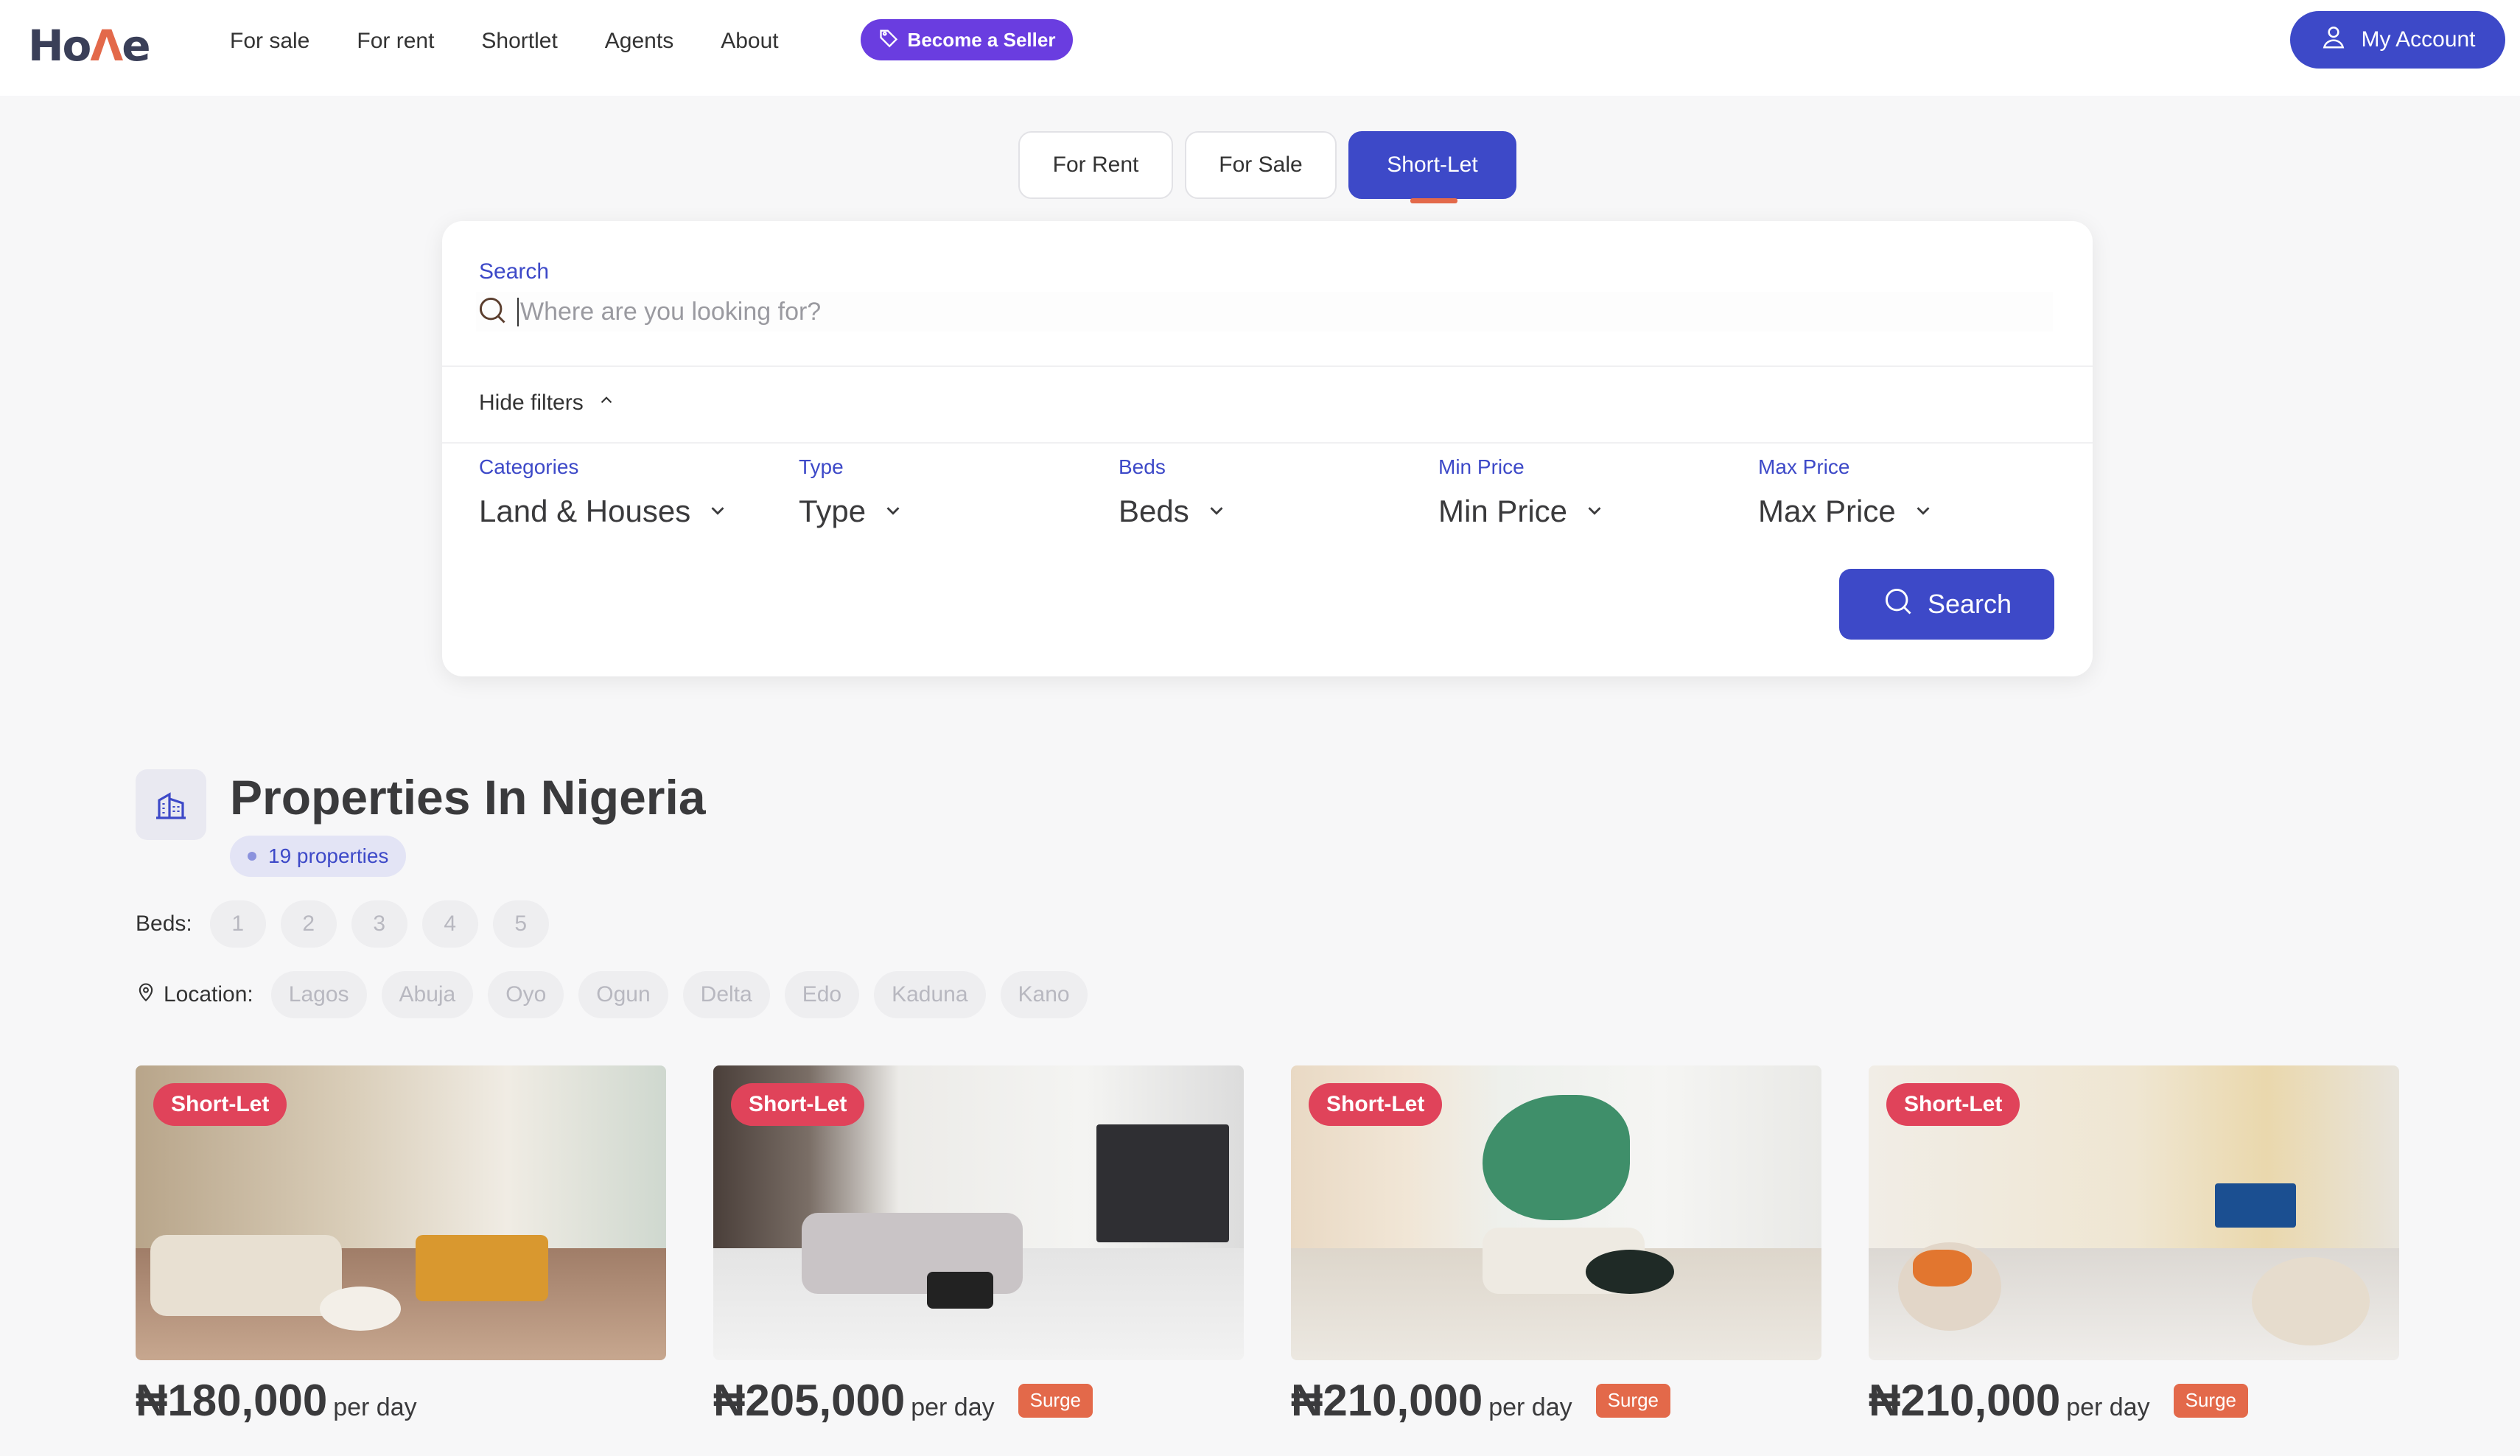 This screenshot has height=1456, width=2520. Describe the element at coordinates (328, 856) in the screenshot. I see `property-count: 19 properties` at that location.